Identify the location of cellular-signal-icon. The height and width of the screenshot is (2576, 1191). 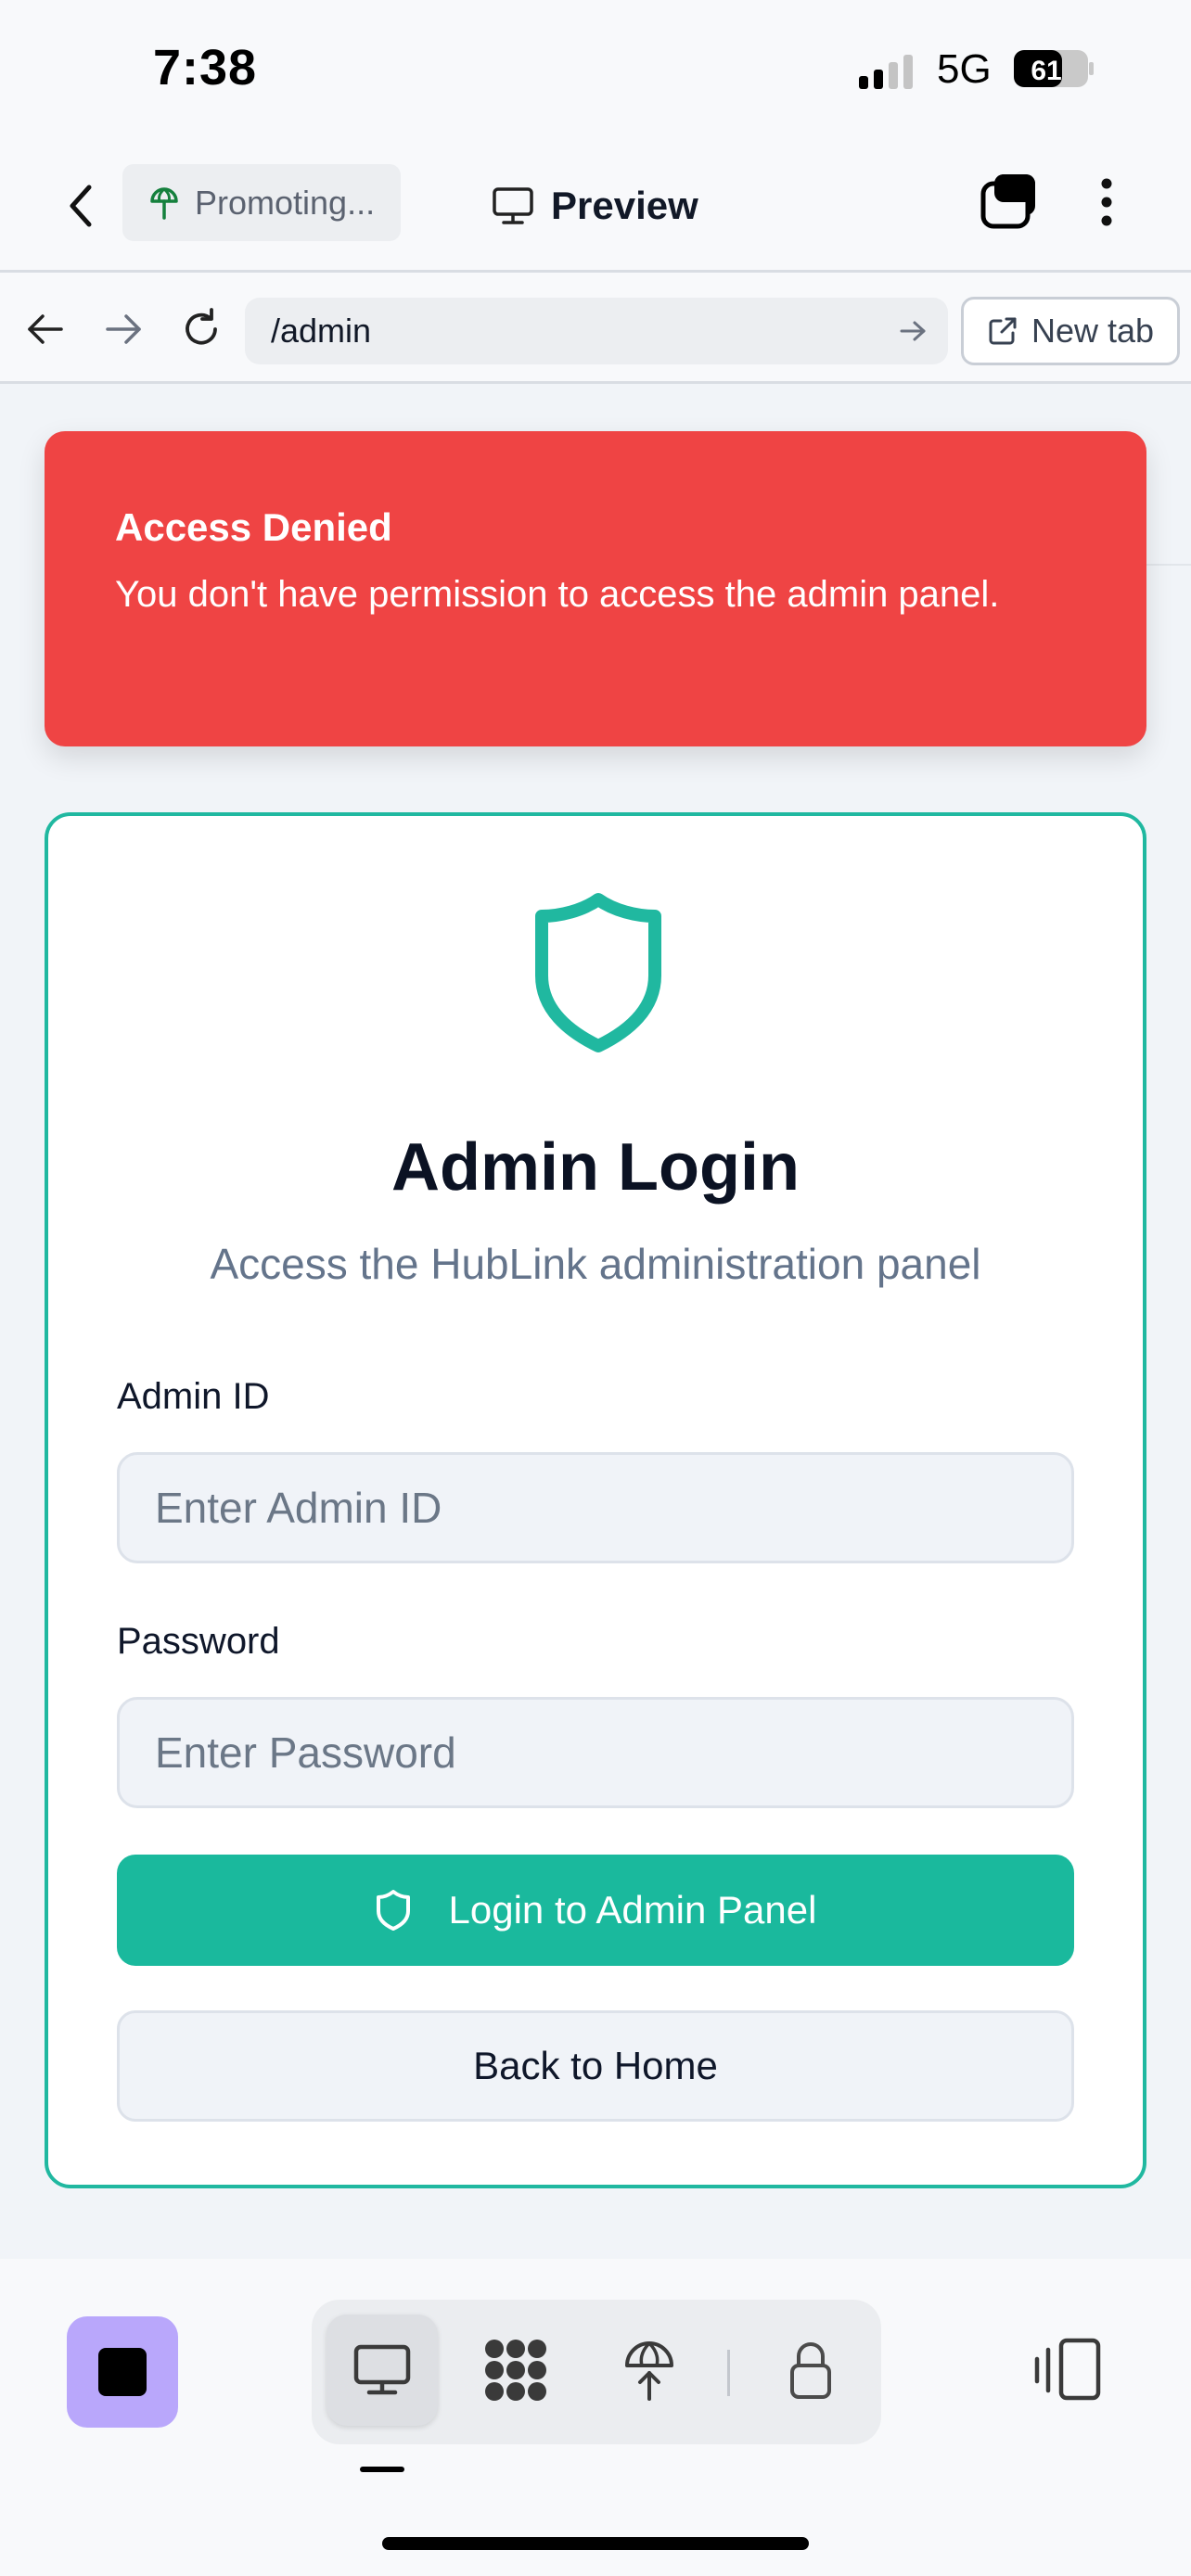
(886, 72).